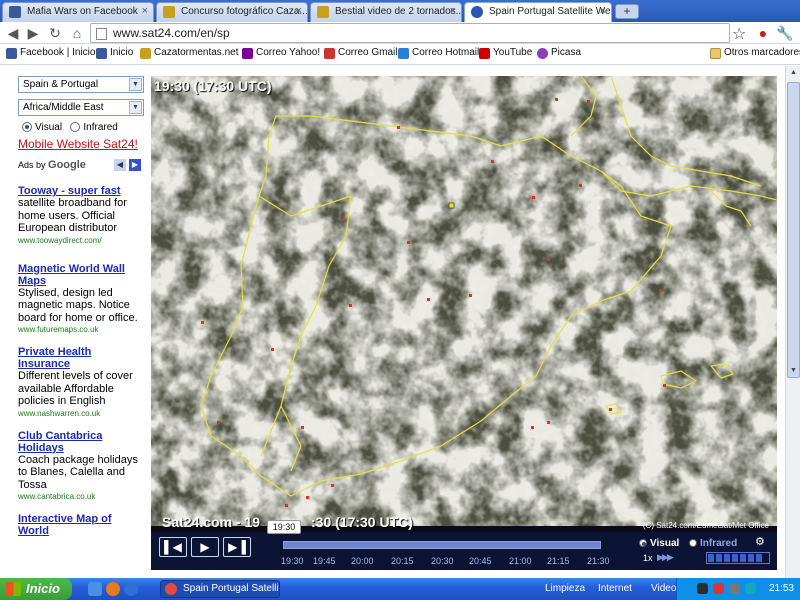 This screenshot has width=800, height=600. Describe the element at coordinates (13, 33) in the screenshot. I see `back-icon: ◀` at that location.